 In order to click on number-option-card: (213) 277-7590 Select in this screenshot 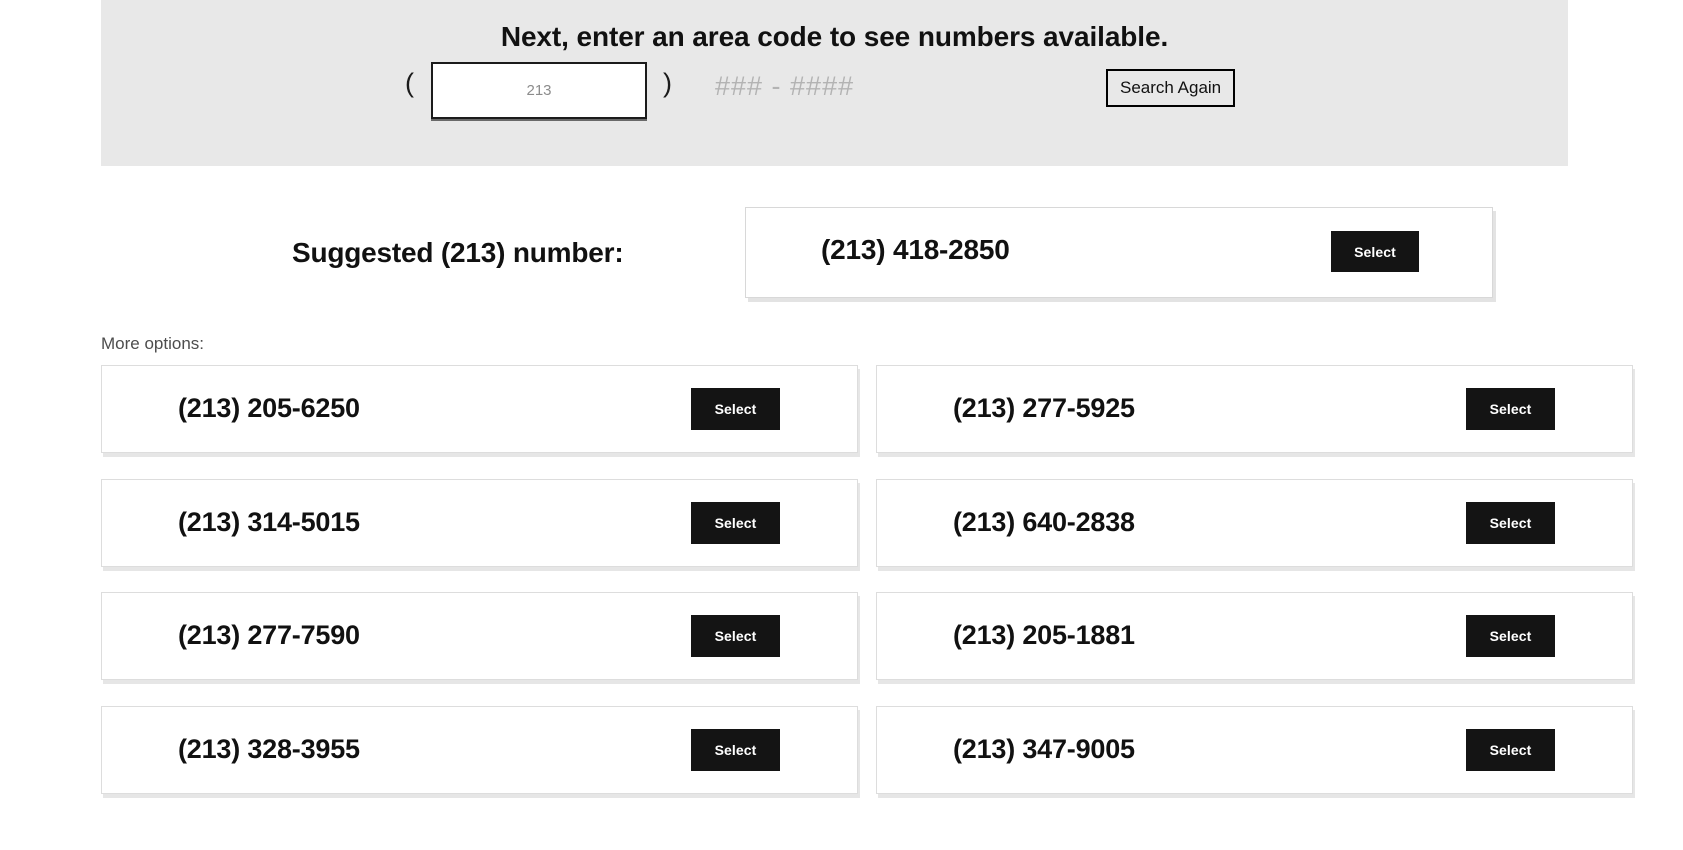, I will do `click(479, 636)`.